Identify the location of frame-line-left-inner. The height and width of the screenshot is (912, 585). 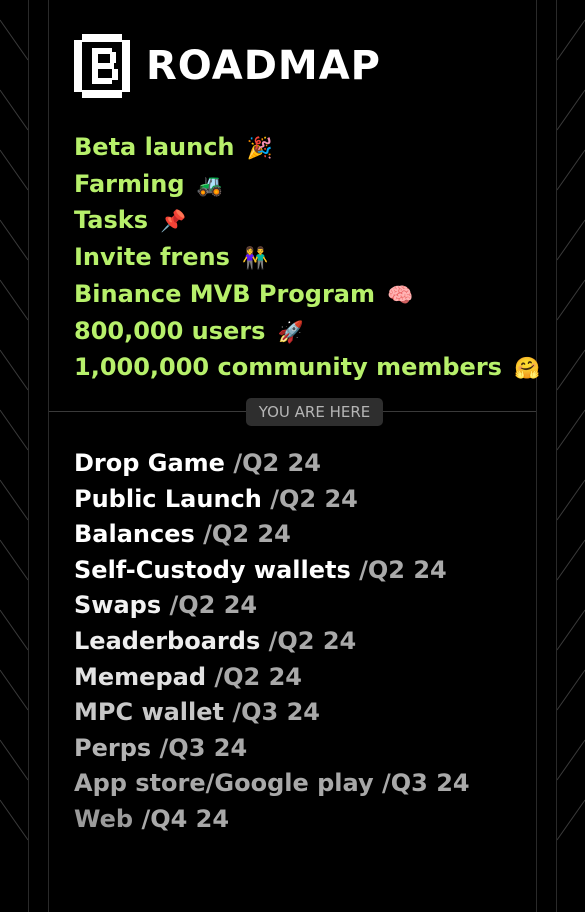
(48, 456).